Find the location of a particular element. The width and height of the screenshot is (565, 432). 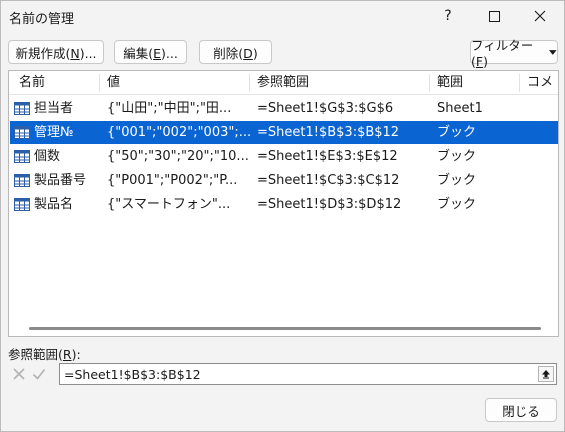

maximize-button is located at coordinates (494, 16).